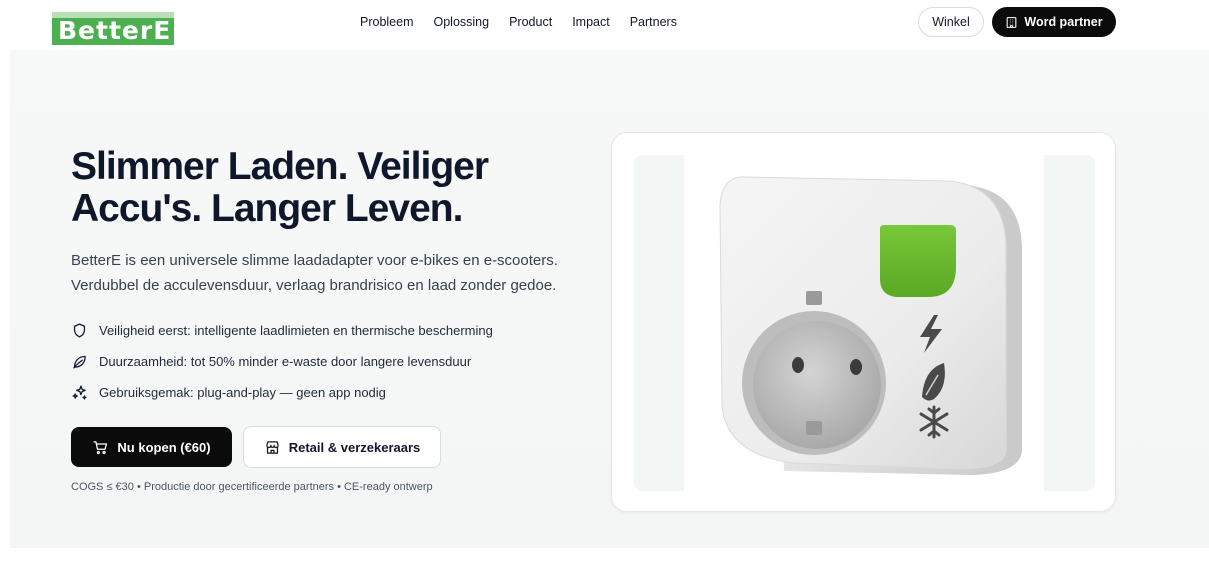 The image size is (1209, 573). I want to click on nav-link-product: Product, so click(530, 22).